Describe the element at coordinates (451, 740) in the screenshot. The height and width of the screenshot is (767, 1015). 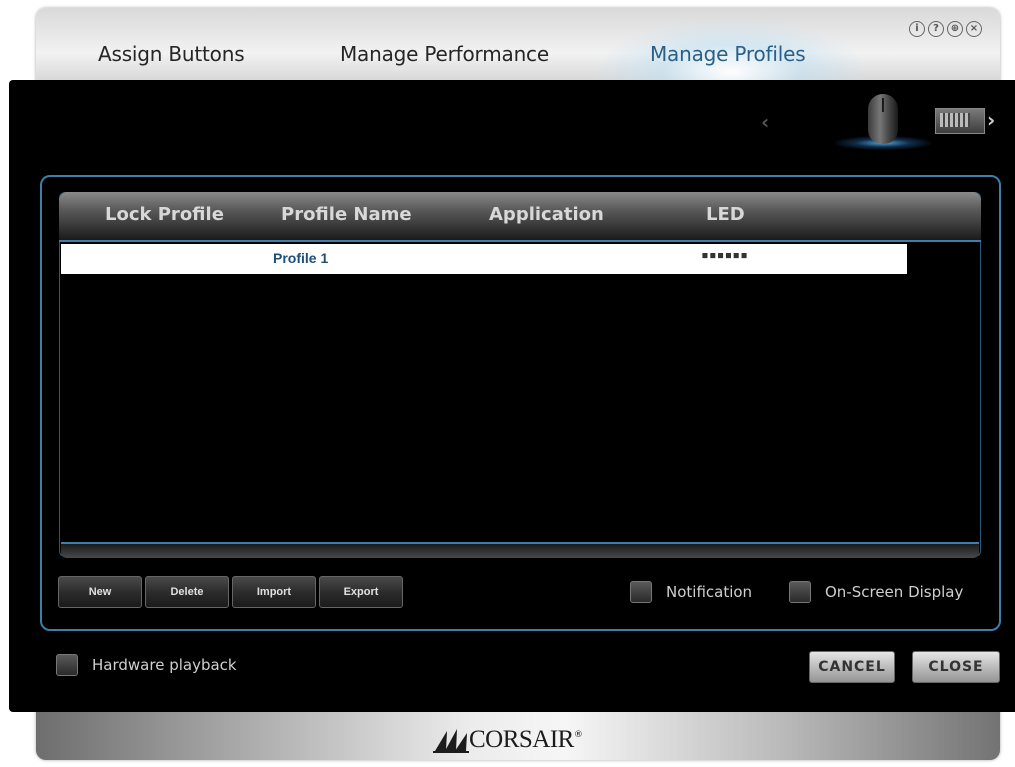
I see `sails-icon` at that location.